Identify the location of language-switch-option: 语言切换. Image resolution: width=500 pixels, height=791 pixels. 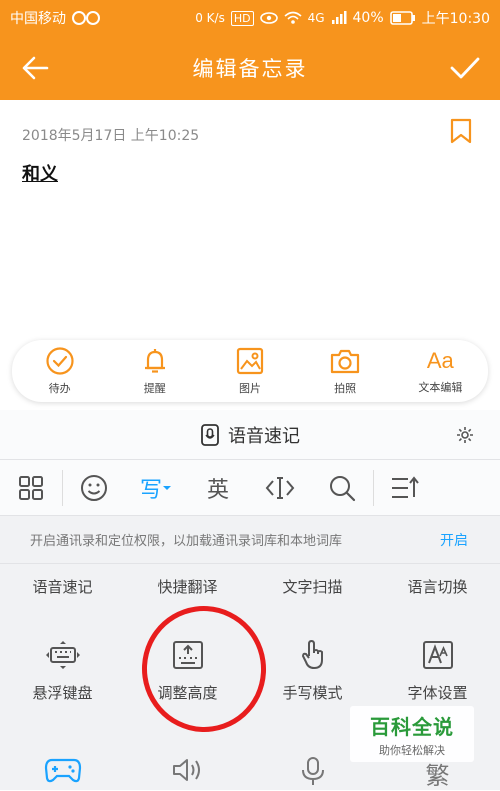
(437, 587).